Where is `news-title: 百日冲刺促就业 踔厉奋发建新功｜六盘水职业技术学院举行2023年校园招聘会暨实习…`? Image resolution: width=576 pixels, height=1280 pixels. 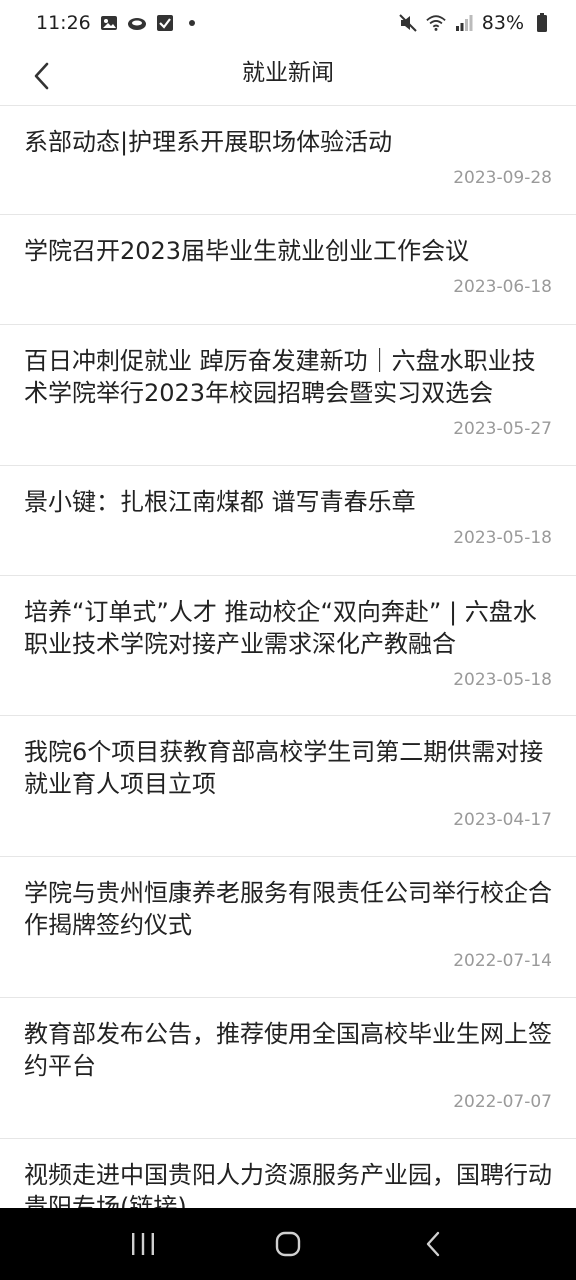 news-title: 百日冲刺促就业 踔厉奋发建新功｜六盘水职业技术学院举行2023年校园招聘会暨实习… is located at coordinates (280, 377).